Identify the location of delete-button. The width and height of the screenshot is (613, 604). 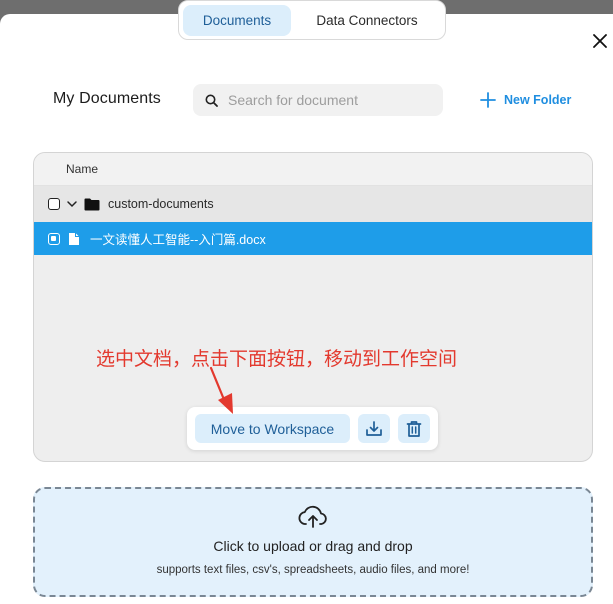
(414, 428).